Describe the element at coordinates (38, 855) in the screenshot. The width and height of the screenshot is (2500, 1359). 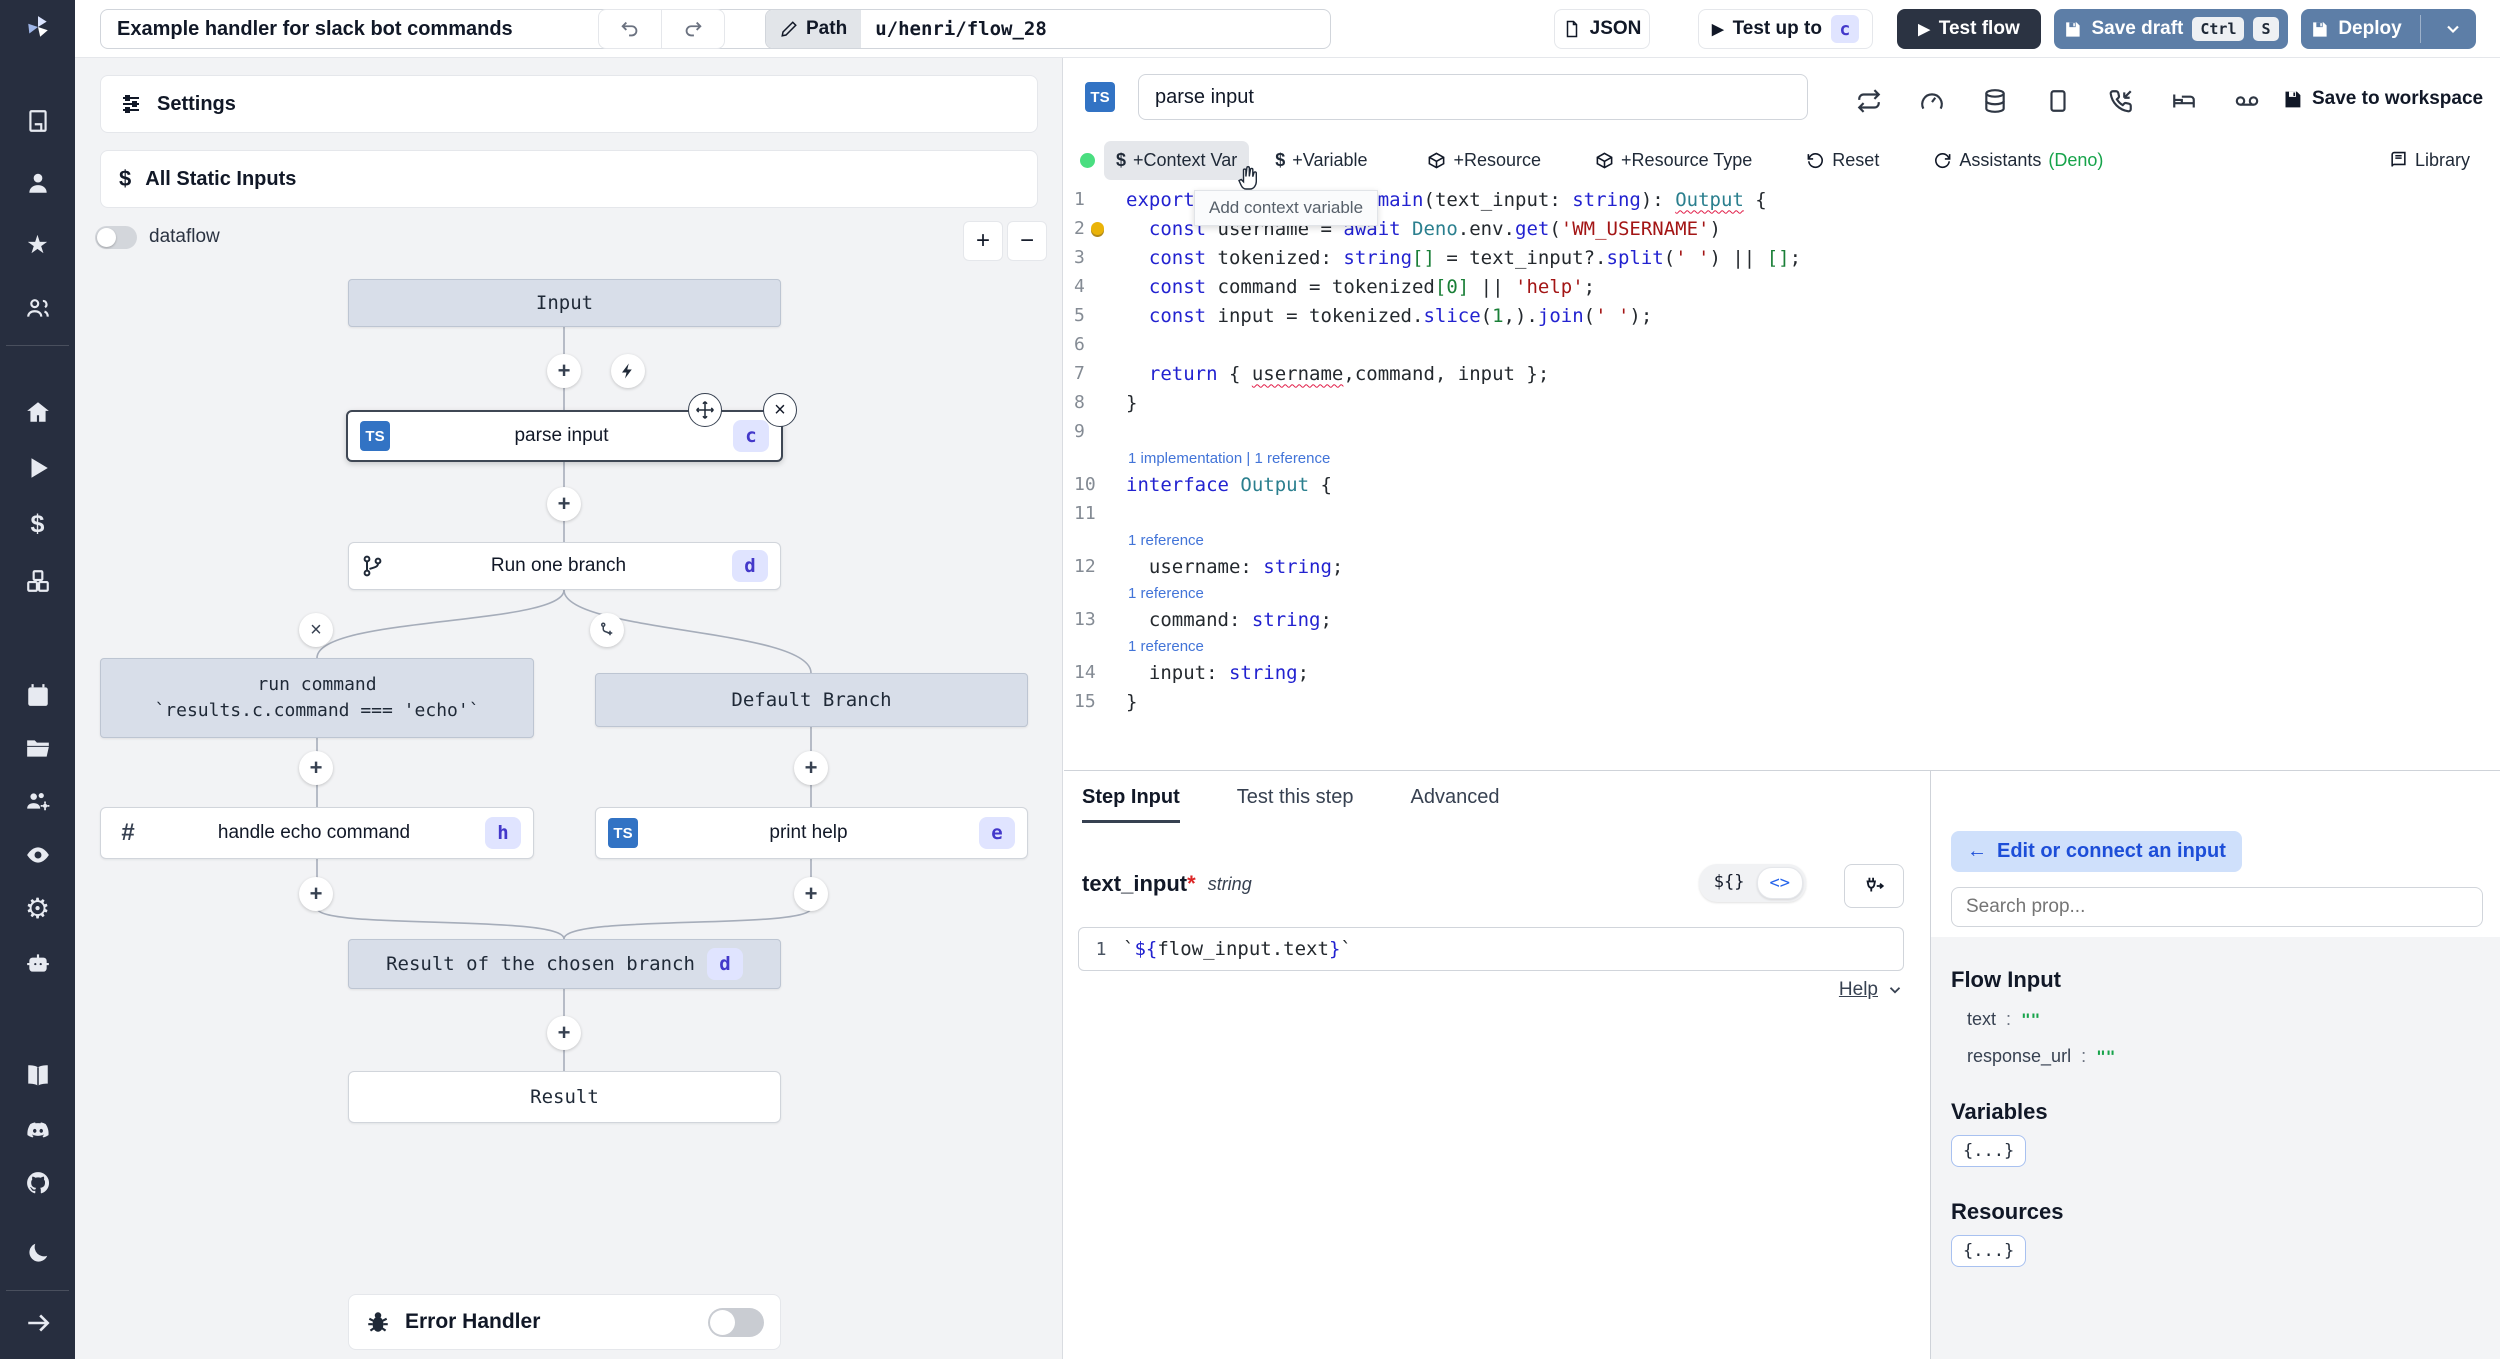
I see `audit-eye-icon` at that location.